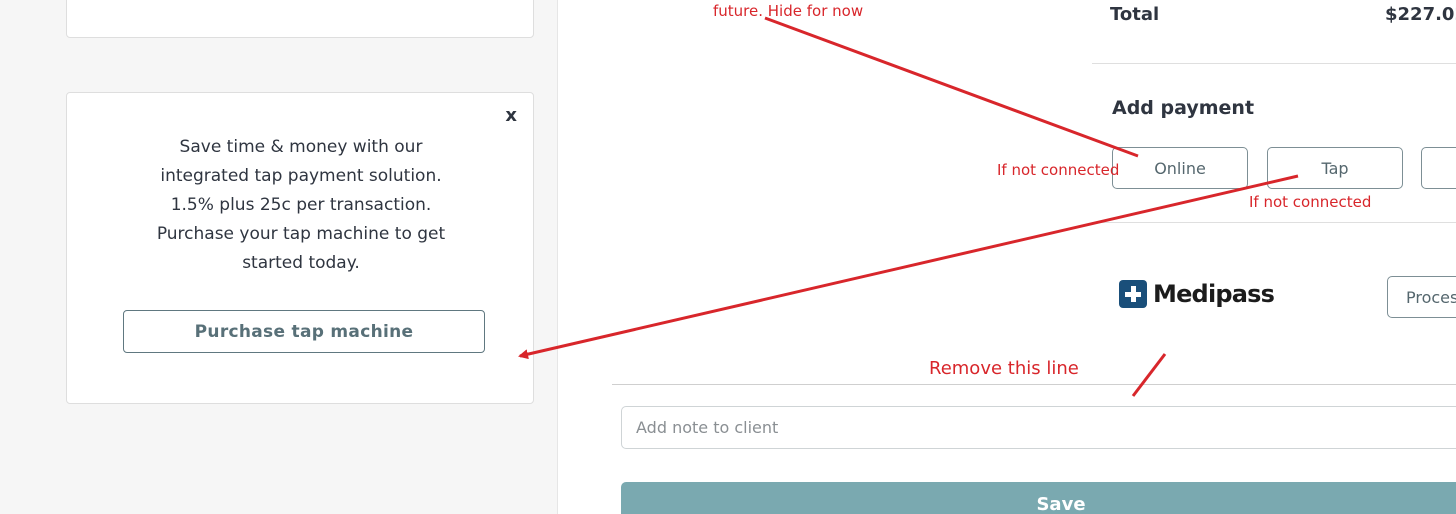 Image resolution: width=1456 pixels, height=514 pixels. I want to click on annotation-remove-line: Remove this line, so click(1004, 368).